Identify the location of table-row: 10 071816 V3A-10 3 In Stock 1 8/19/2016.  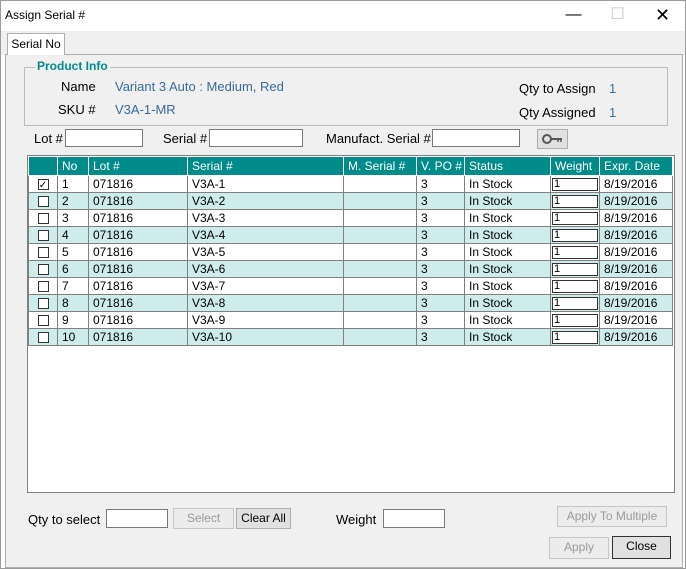
(350, 337).